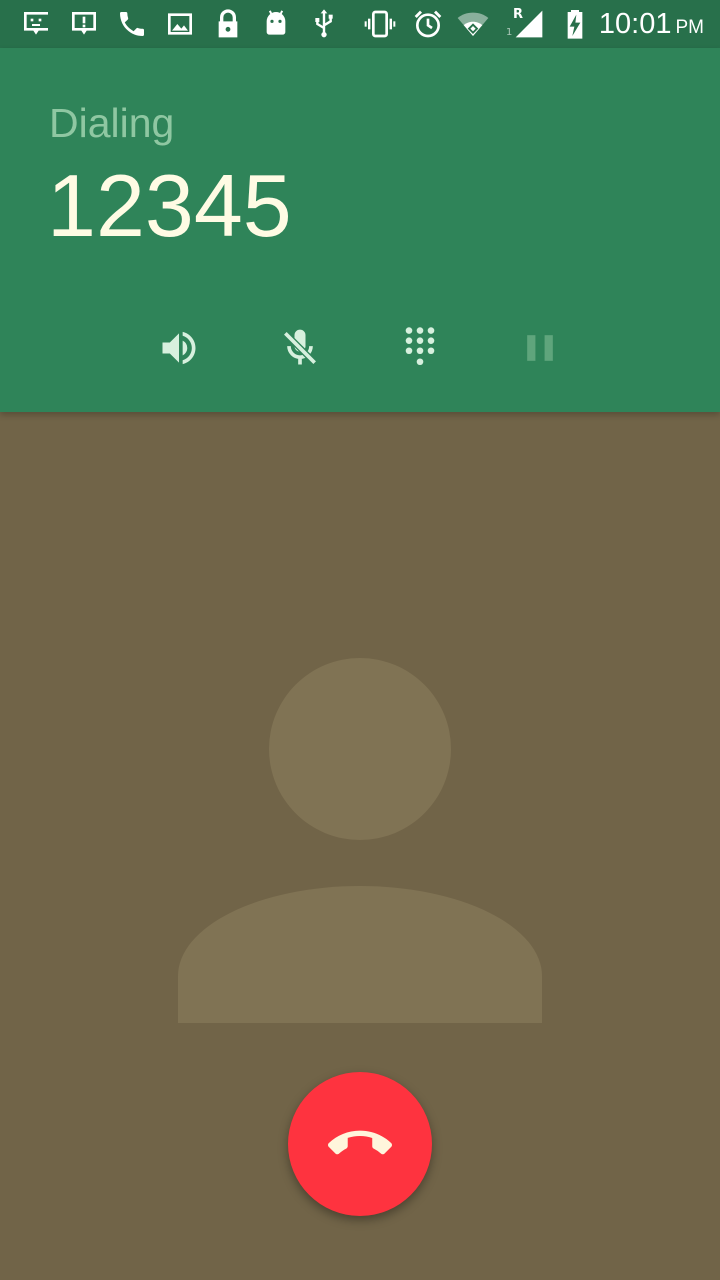  I want to click on pause-icon, so click(540, 348).